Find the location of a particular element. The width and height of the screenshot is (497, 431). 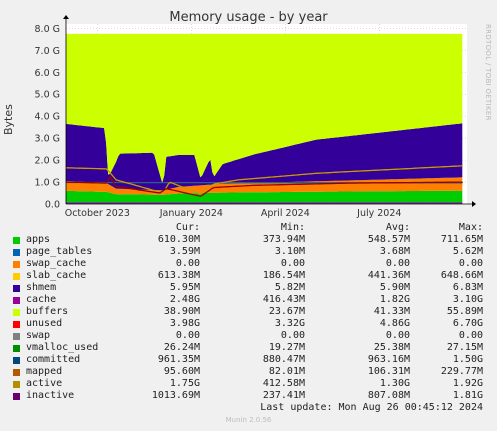

col-max-header: Max: is located at coordinates (470, 227).